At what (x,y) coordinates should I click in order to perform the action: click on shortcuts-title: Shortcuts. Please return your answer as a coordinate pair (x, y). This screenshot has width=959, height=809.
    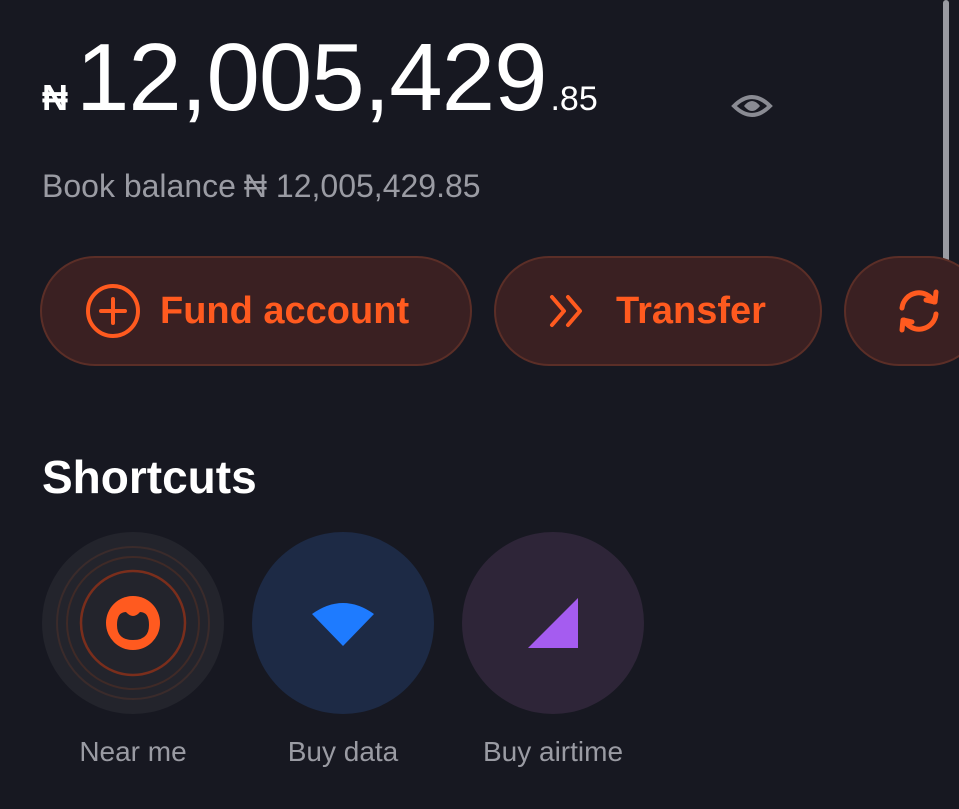
    Looking at the image, I should click on (149, 477).